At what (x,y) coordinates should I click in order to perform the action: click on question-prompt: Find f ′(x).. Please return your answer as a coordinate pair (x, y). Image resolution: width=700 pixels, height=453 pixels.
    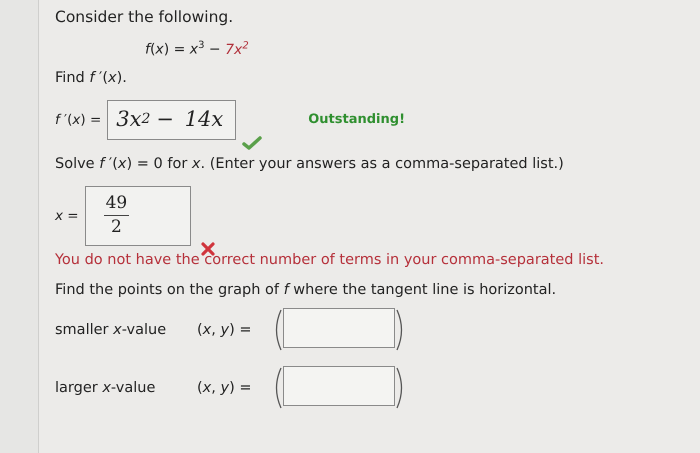
    Looking at the image, I should click on (91, 78).